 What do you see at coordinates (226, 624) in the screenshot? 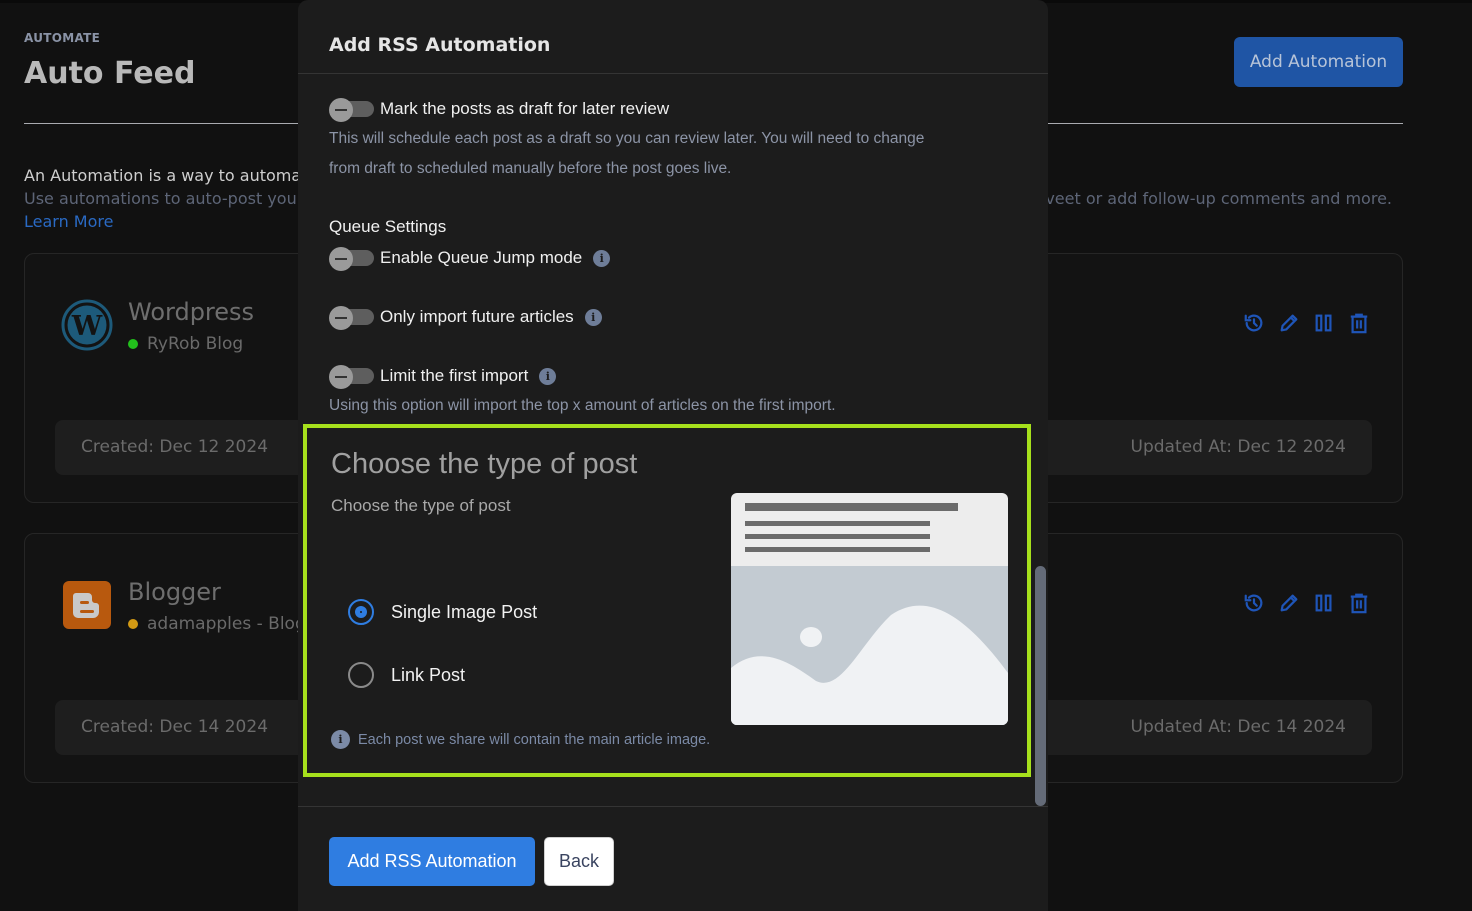
I see `account-name: adamapples - Blog` at bounding box center [226, 624].